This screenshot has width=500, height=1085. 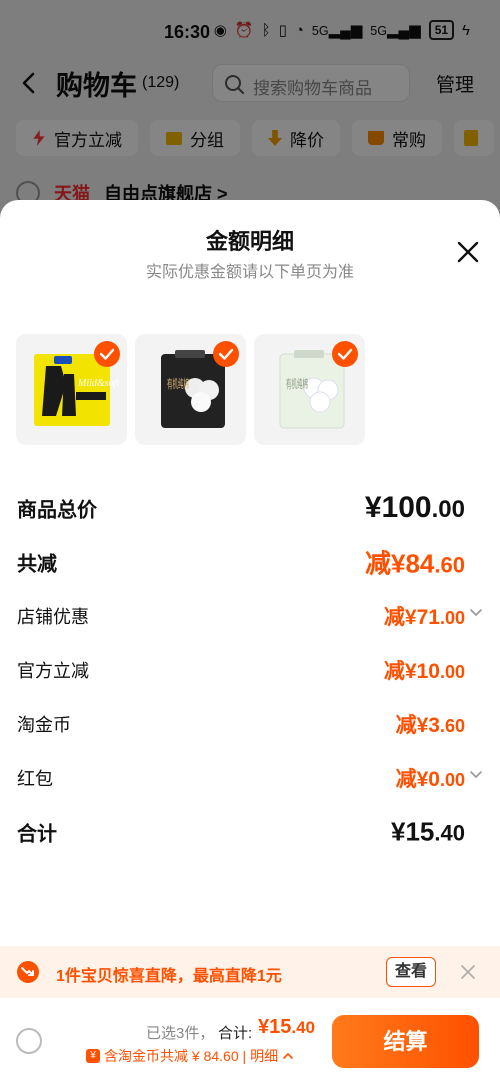 I want to click on row-official-discount: 官方立减 减¥10.00, so click(x=250, y=670).